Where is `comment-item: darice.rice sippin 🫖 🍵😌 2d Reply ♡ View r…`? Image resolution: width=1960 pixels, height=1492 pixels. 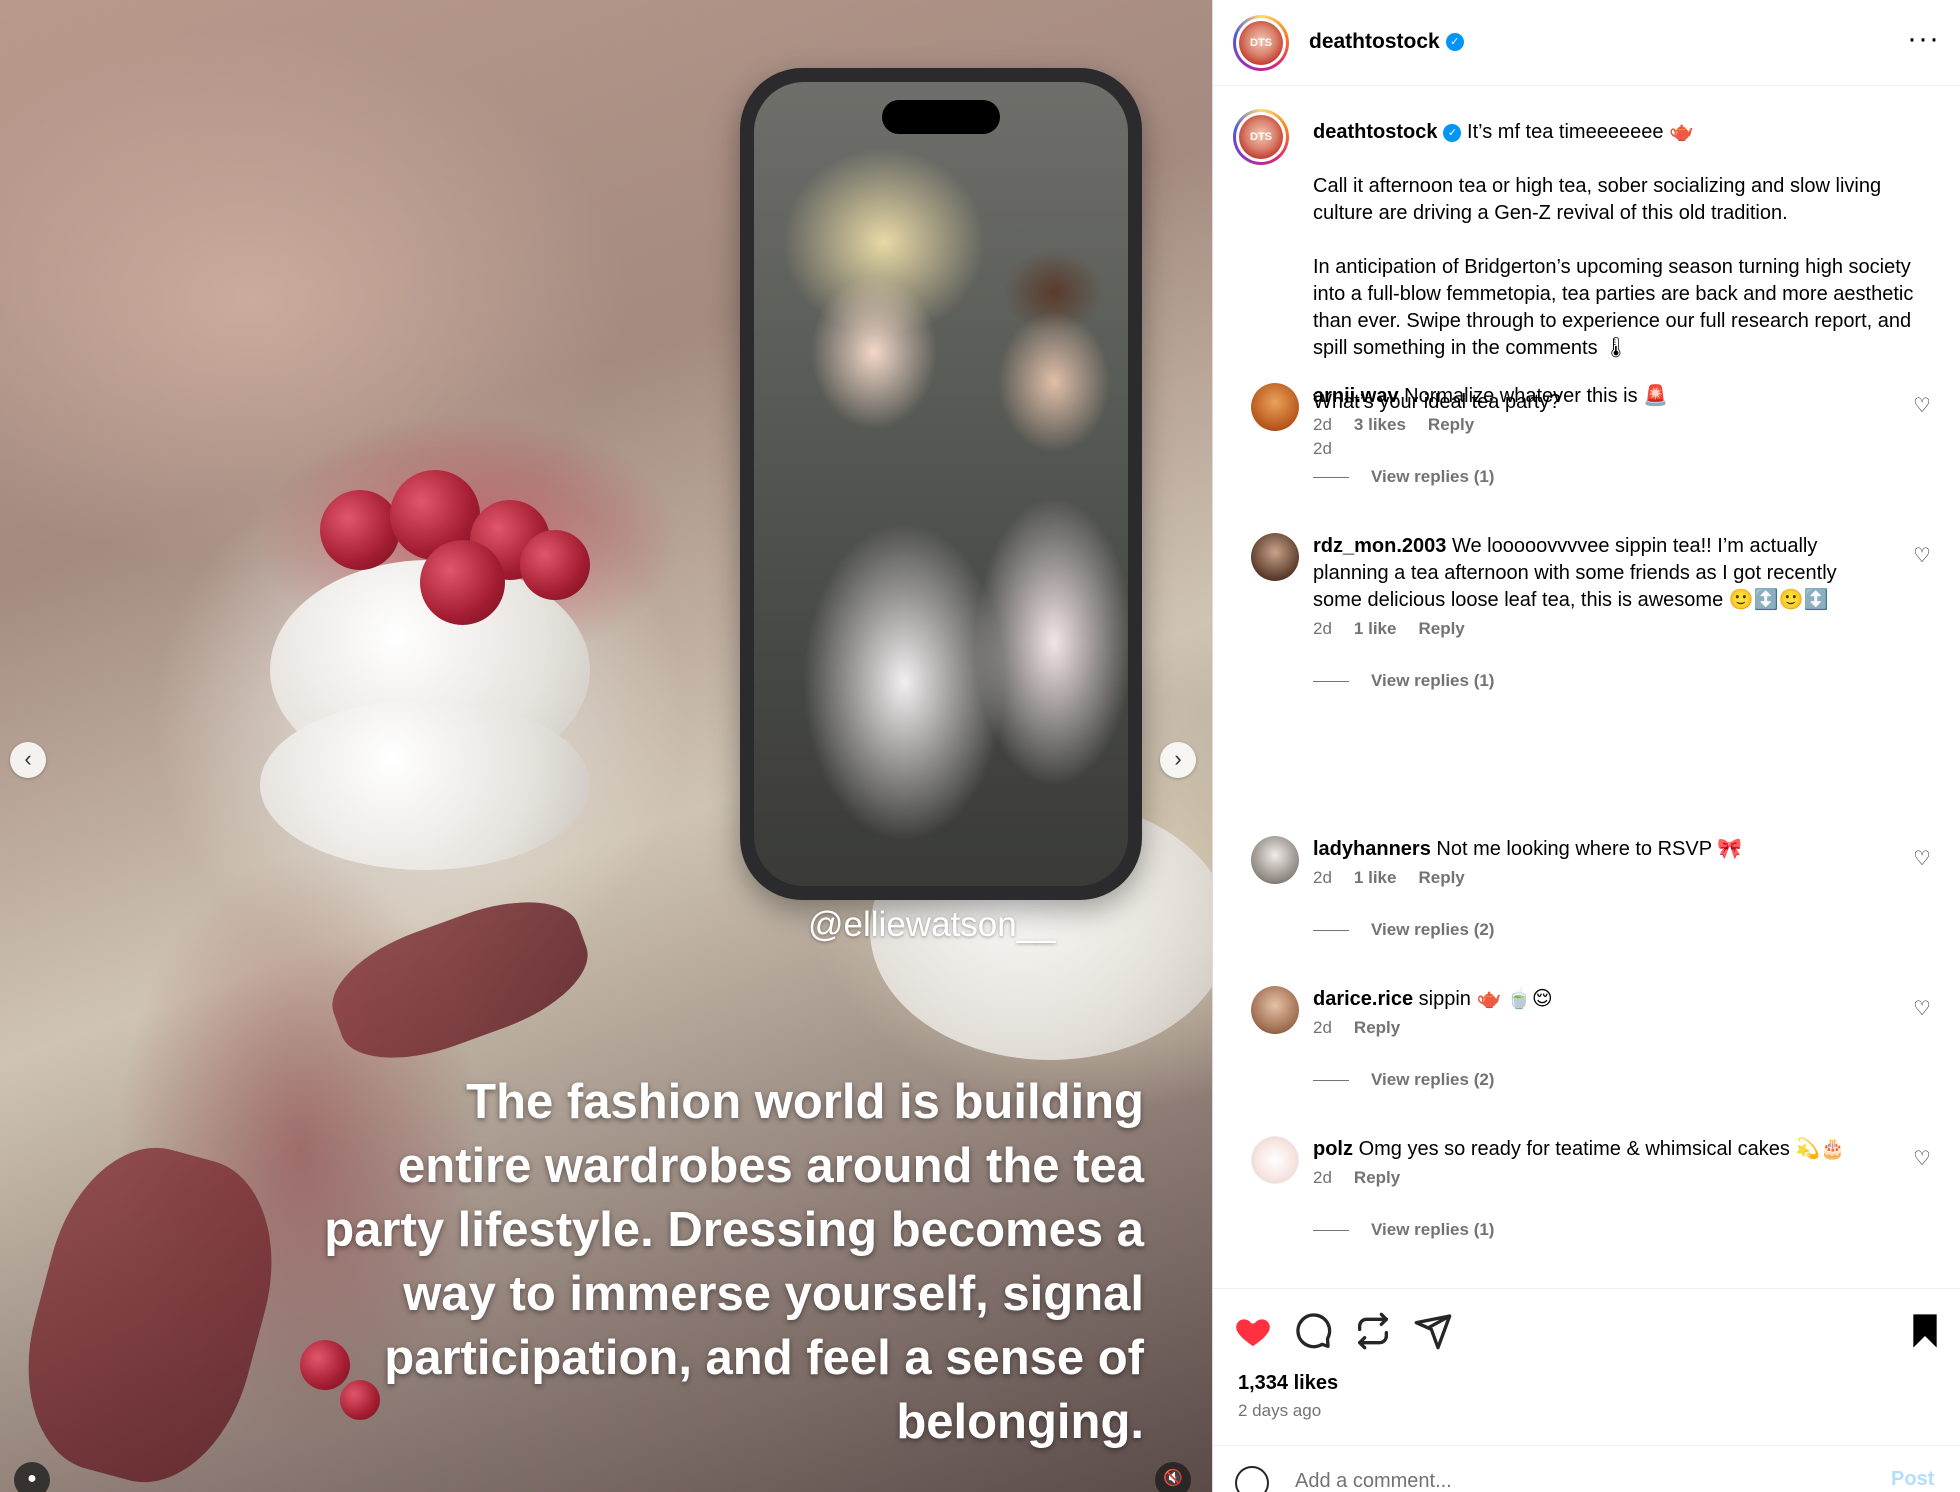 comment-item: darice.rice sippin 🫖 🍵😌 2d Reply ♡ View r… is located at coordinates (1588, 1046).